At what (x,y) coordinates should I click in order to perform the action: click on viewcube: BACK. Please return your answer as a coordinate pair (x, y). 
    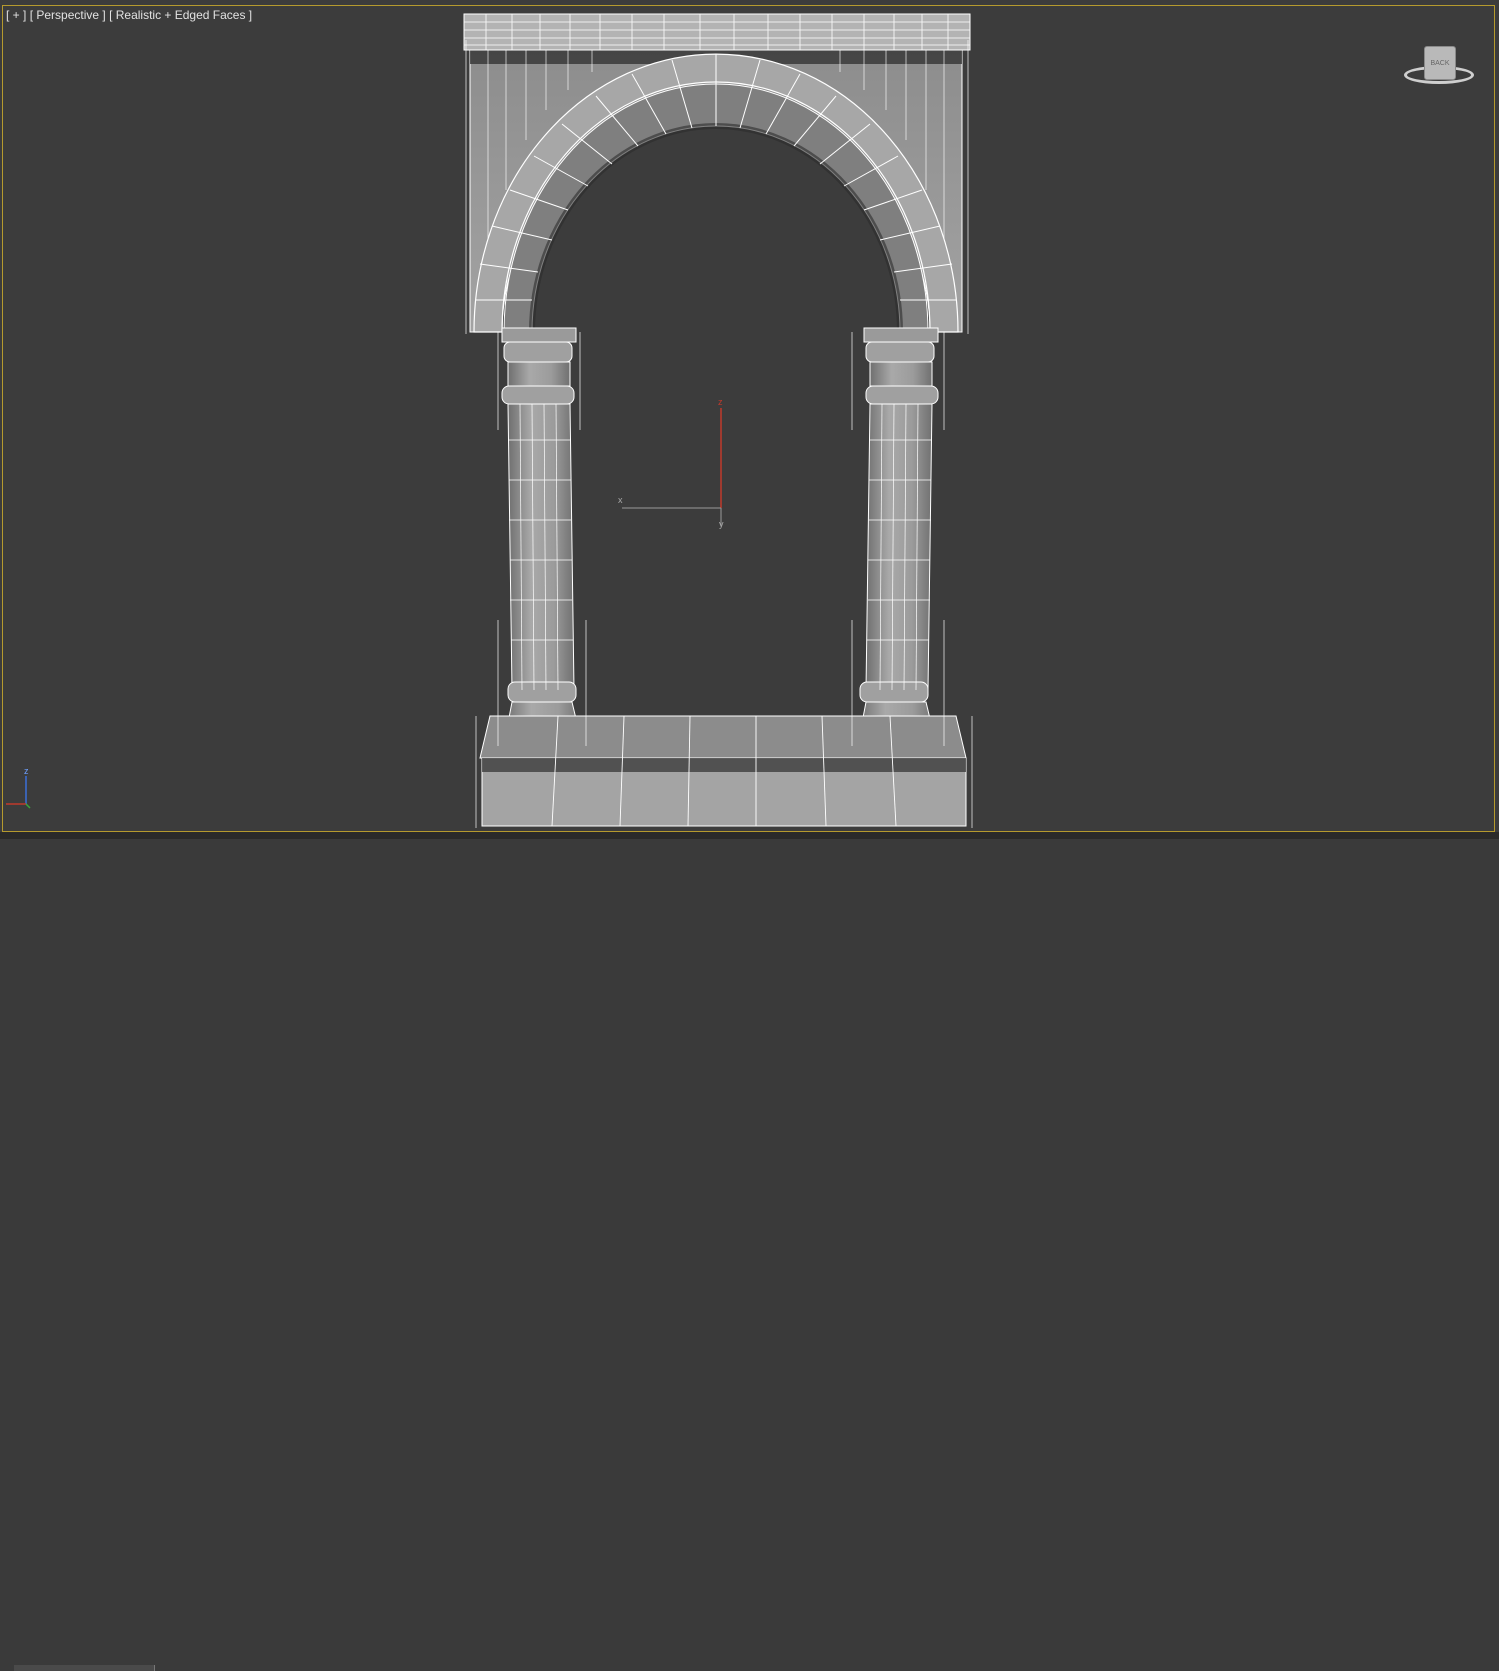
    Looking at the image, I should click on (1440, 66).